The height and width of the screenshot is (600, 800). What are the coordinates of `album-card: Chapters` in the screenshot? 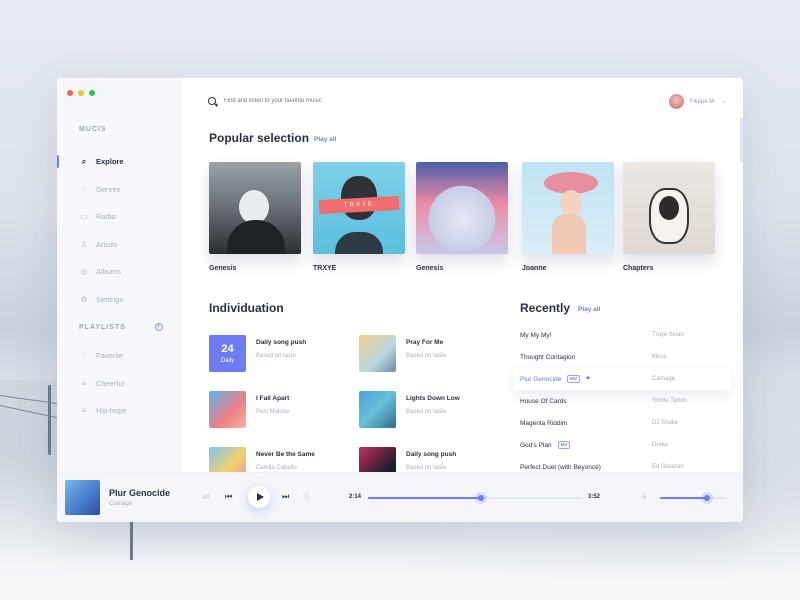 It's located at (669, 217).